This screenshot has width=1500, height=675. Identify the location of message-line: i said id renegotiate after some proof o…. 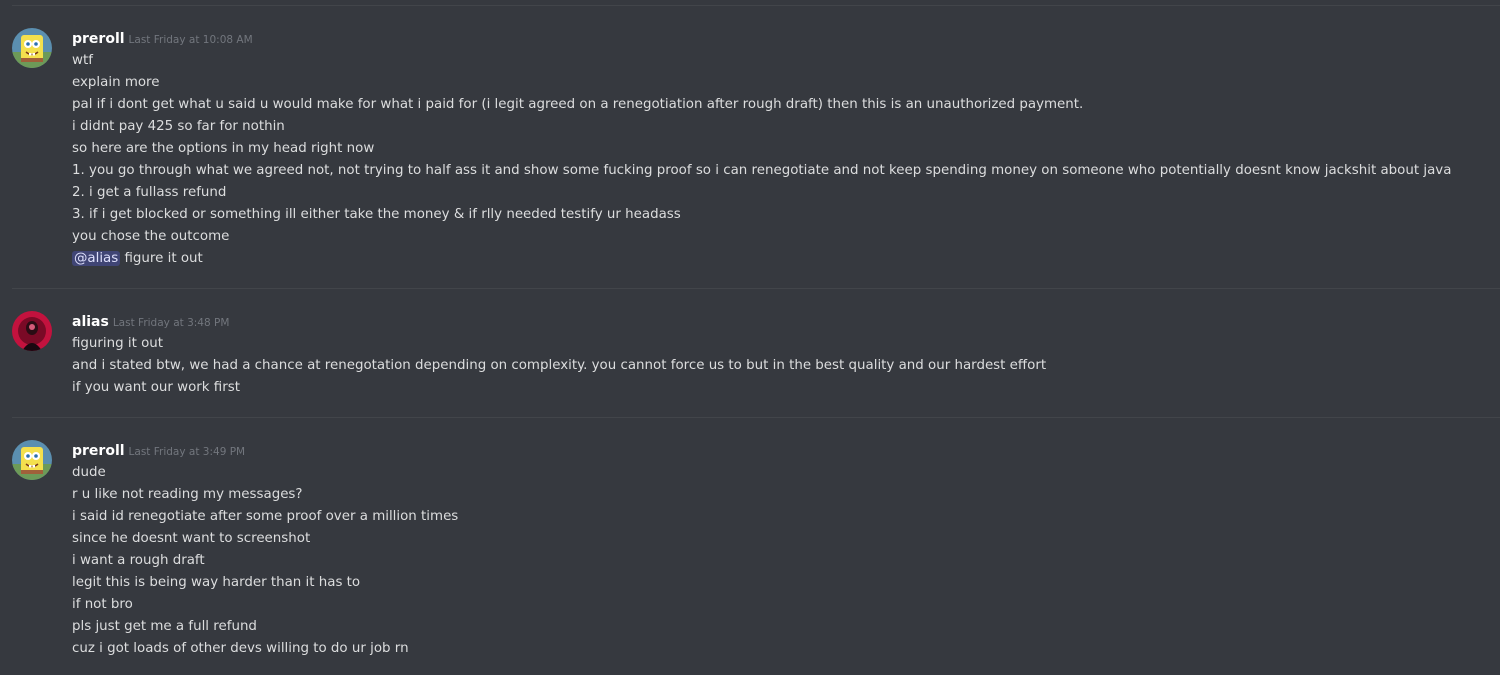
(265, 516).